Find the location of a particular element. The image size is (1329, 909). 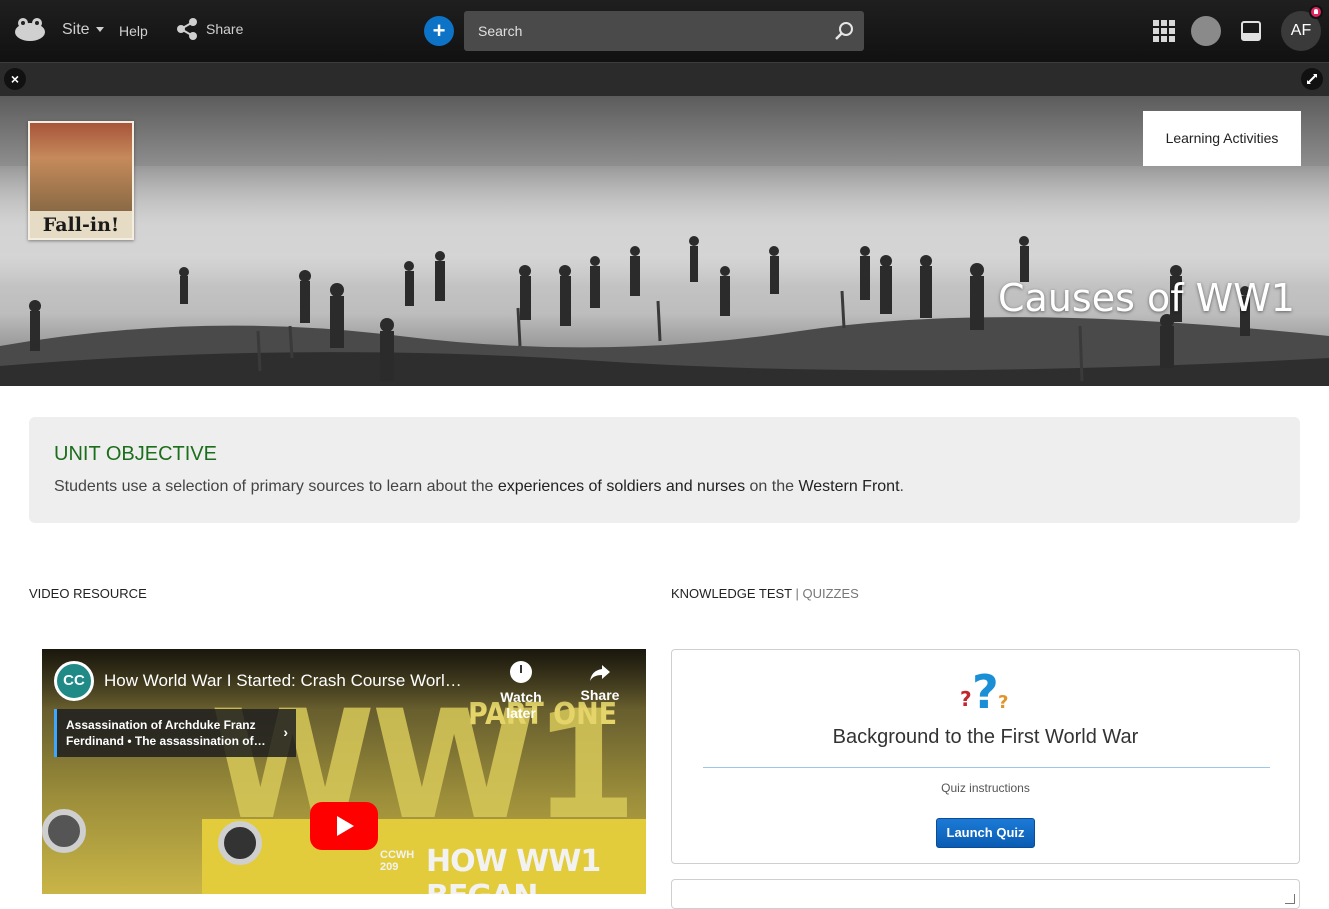

video-share-label: Share is located at coordinates (600, 695).